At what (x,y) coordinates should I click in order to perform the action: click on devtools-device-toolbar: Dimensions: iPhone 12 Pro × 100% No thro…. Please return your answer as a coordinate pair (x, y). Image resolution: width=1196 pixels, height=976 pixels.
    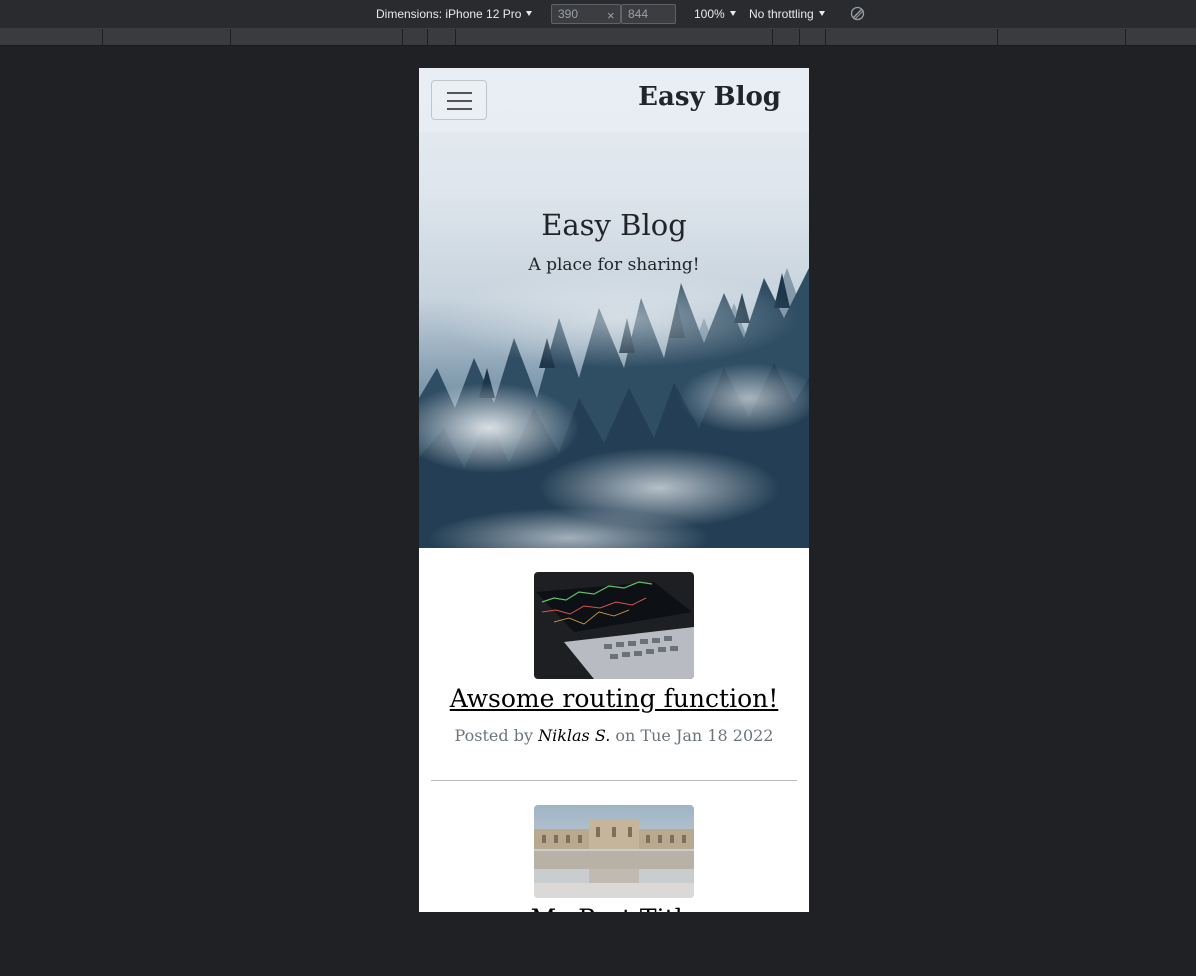
    Looking at the image, I should click on (598, 14).